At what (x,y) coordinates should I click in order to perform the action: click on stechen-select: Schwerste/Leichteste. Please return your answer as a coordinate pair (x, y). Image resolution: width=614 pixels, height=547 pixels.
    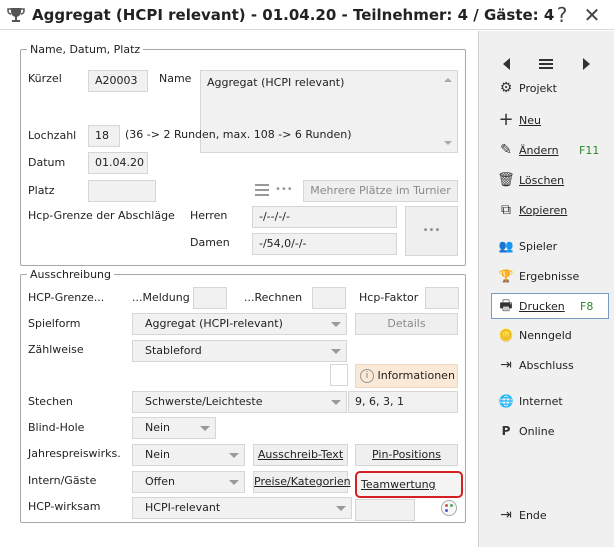
    Looking at the image, I should click on (239, 402).